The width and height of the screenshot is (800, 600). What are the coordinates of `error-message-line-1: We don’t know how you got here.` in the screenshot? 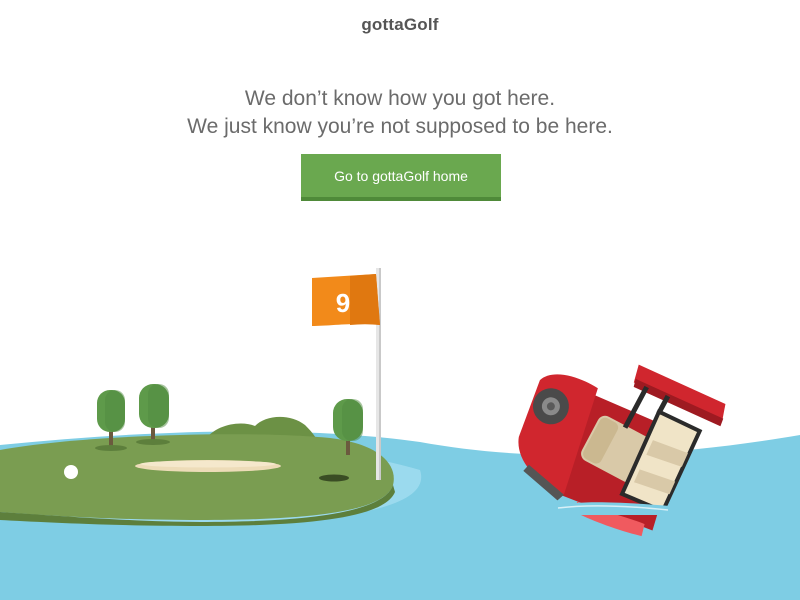 It's located at (400, 98).